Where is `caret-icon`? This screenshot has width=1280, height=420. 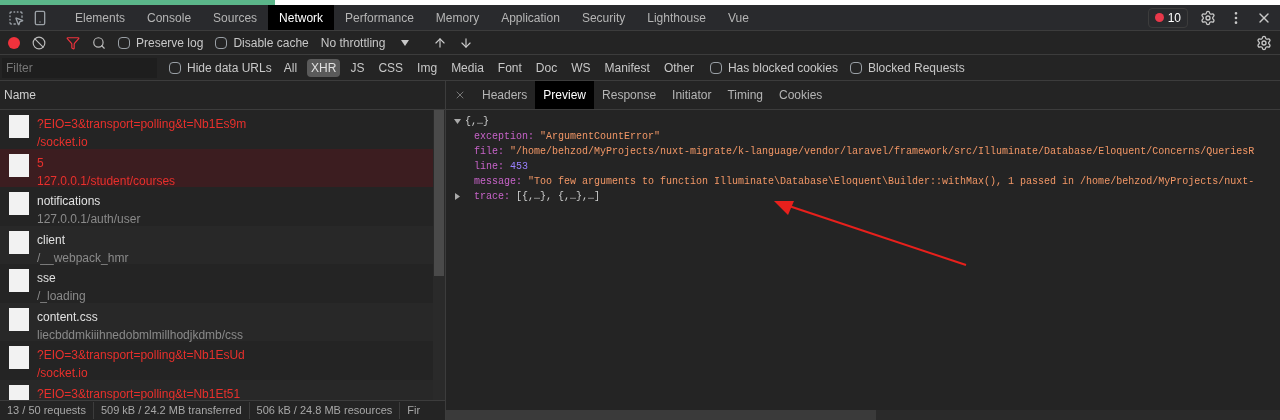 caret-icon is located at coordinates (405, 42).